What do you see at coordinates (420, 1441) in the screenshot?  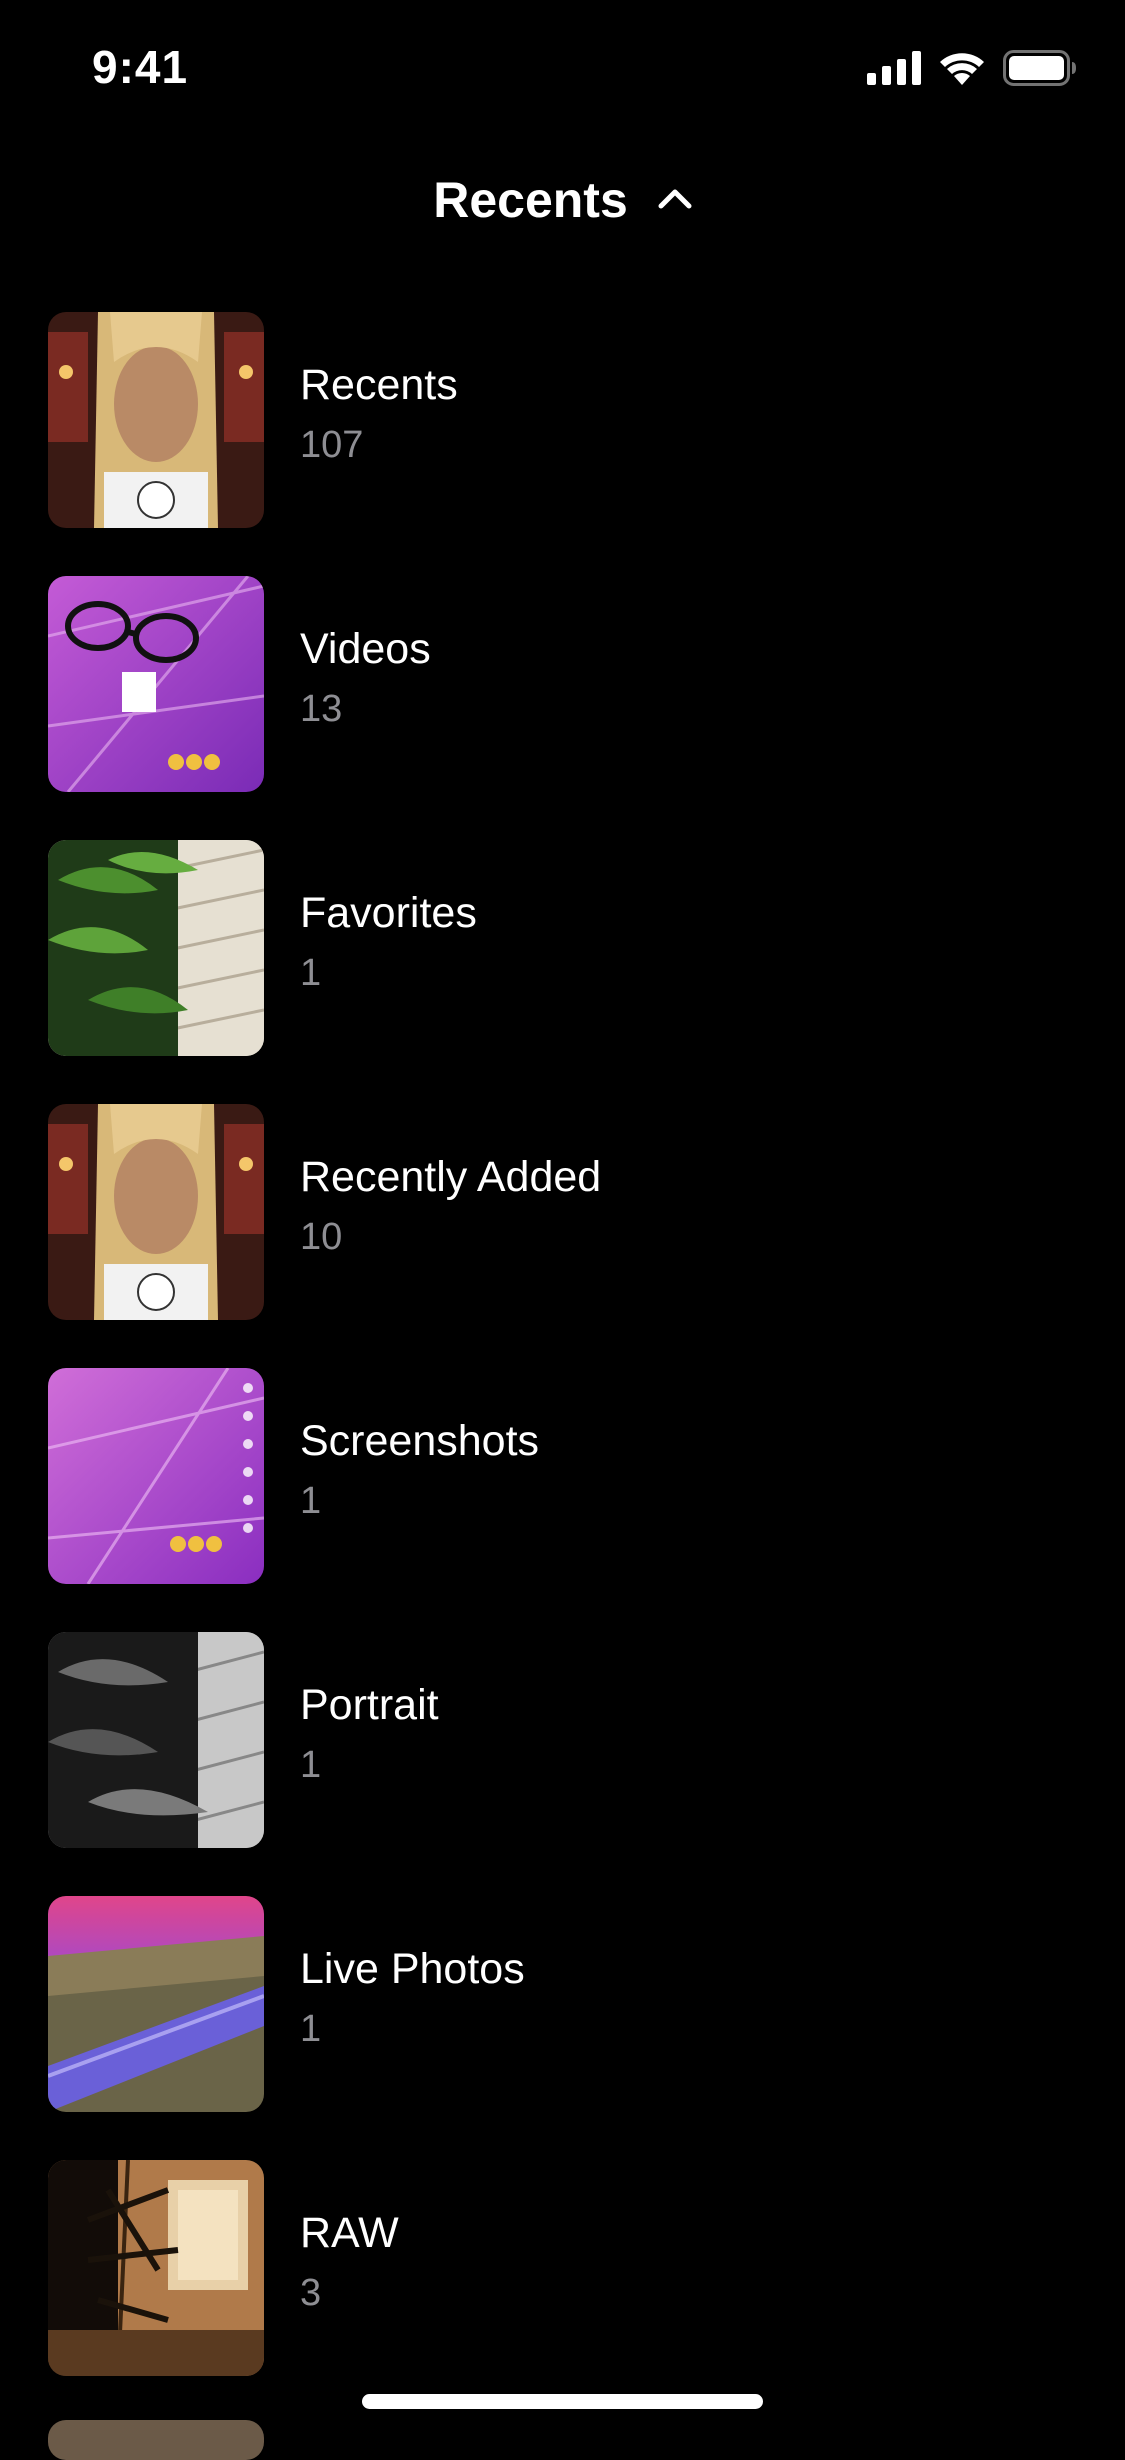 I see `album-name: Screenshots` at bounding box center [420, 1441].